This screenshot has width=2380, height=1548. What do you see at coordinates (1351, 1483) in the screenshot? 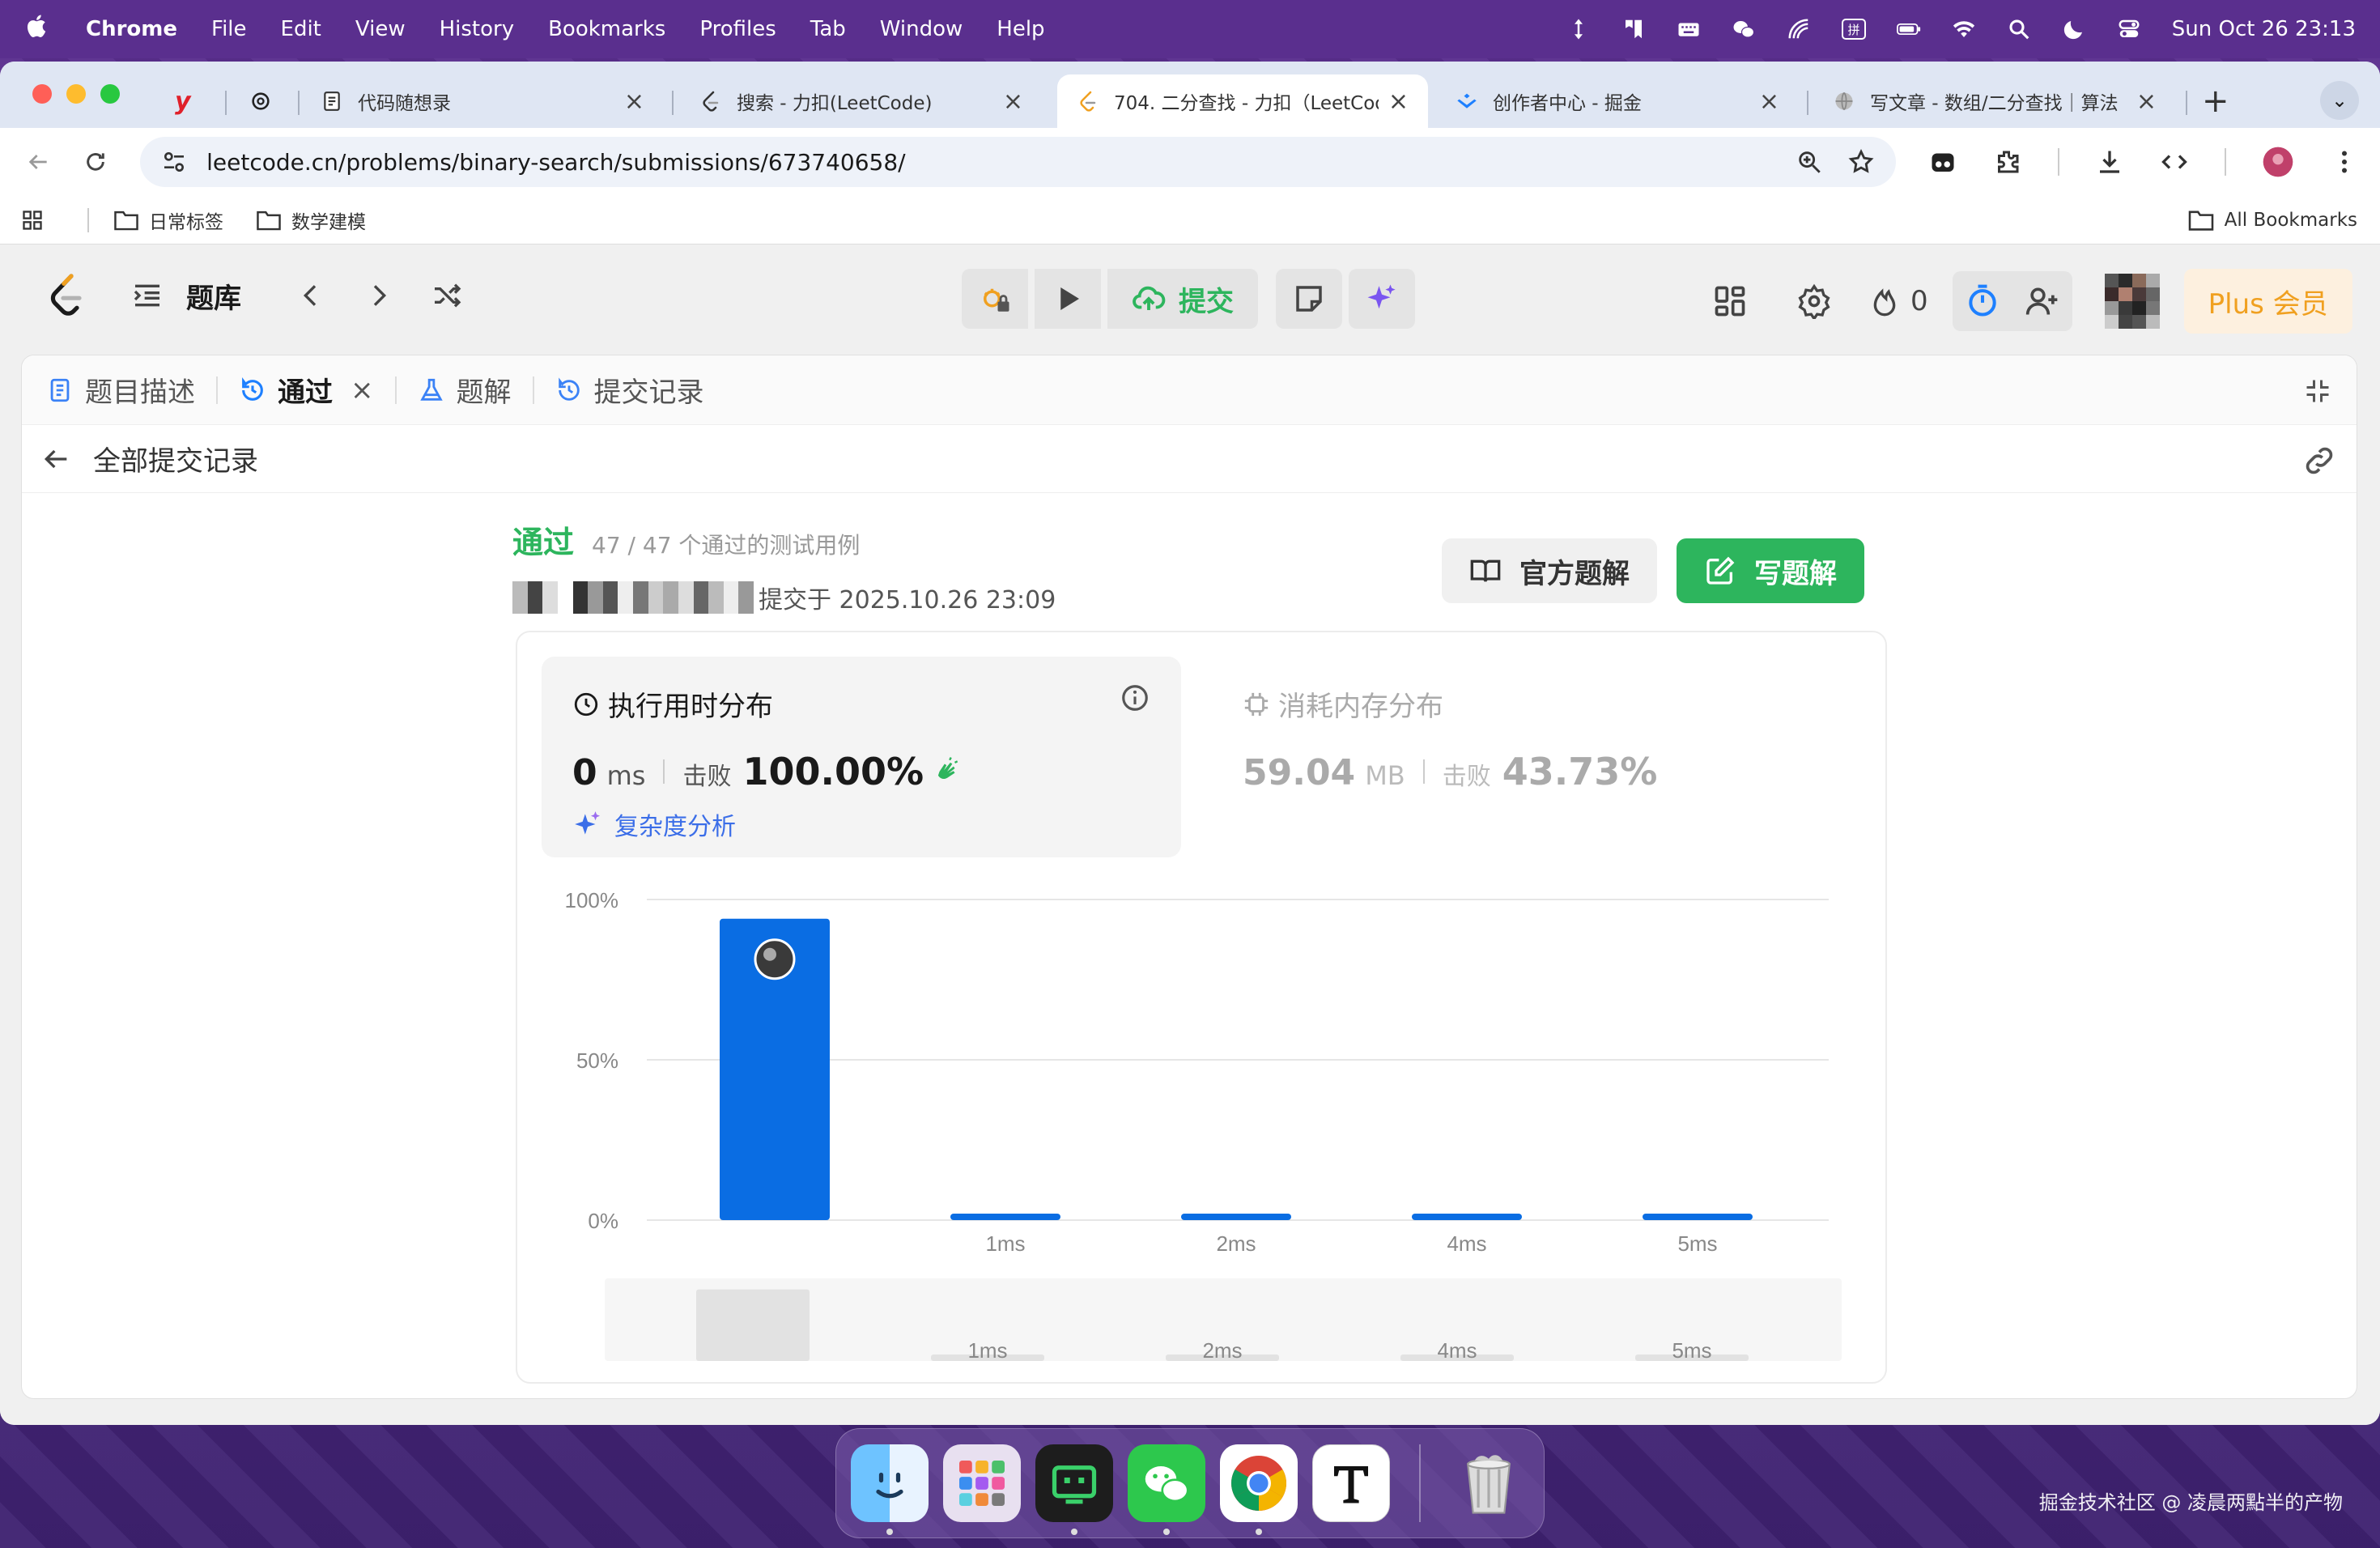
I see `typora-icon` at bounding box center [1351, 1483].